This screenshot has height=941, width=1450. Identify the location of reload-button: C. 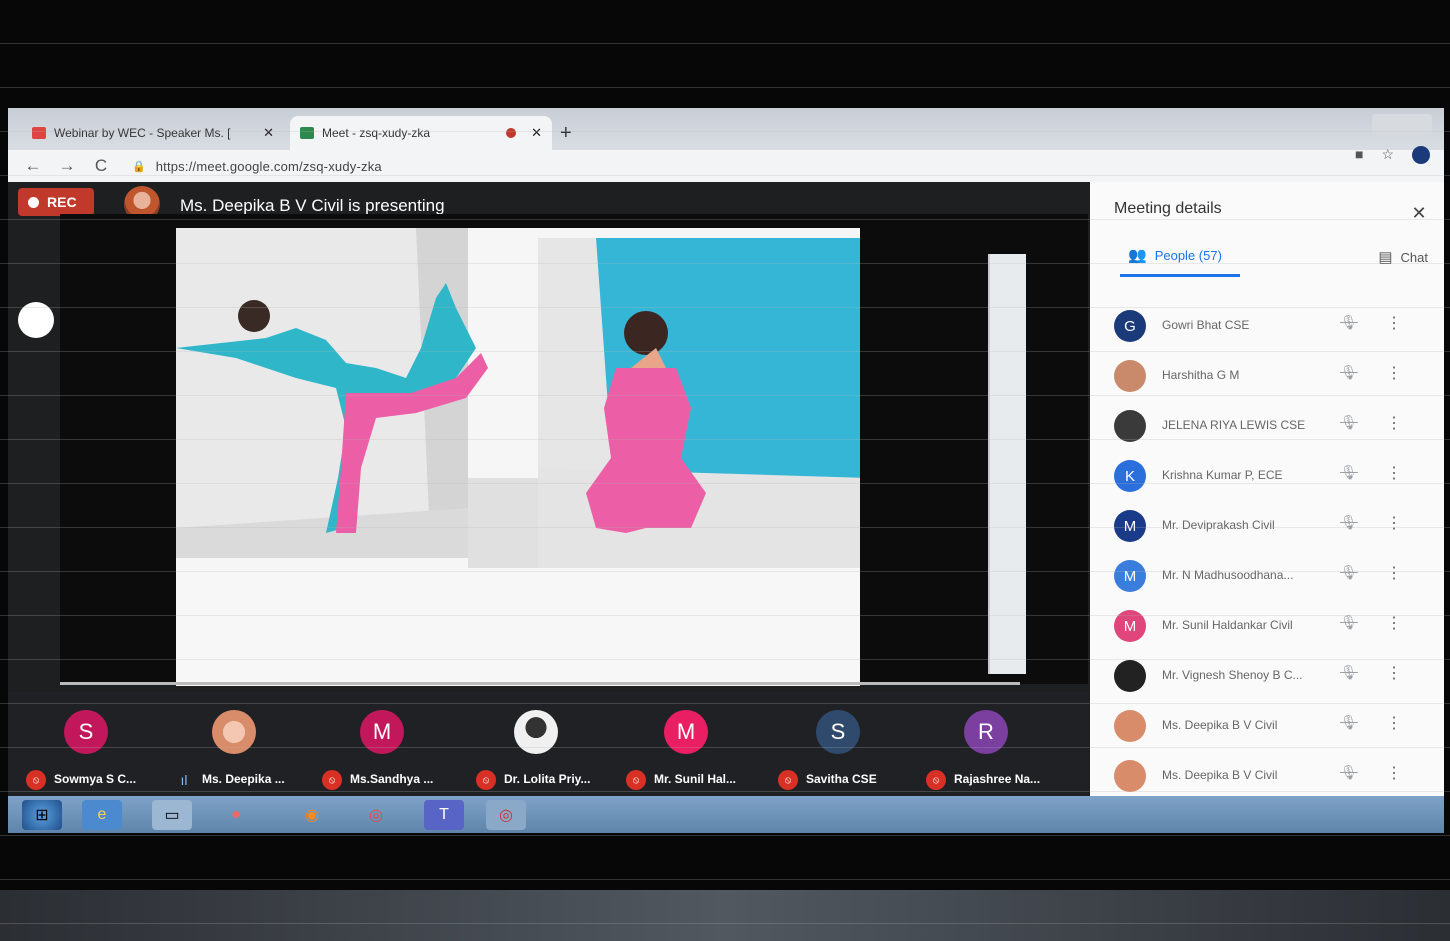
(101, 166).